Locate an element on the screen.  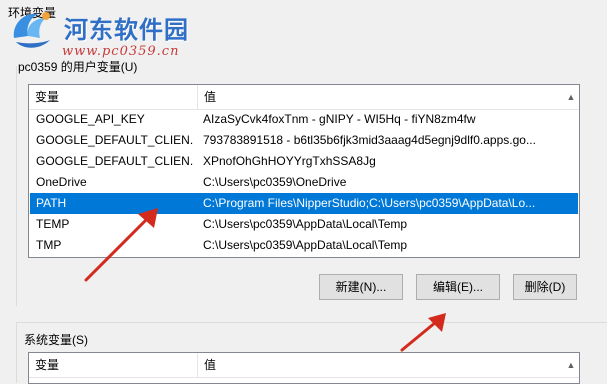
table-row: OneDrive C:\Users\pc0359\OneDrive is located at coordinates (304, 182).